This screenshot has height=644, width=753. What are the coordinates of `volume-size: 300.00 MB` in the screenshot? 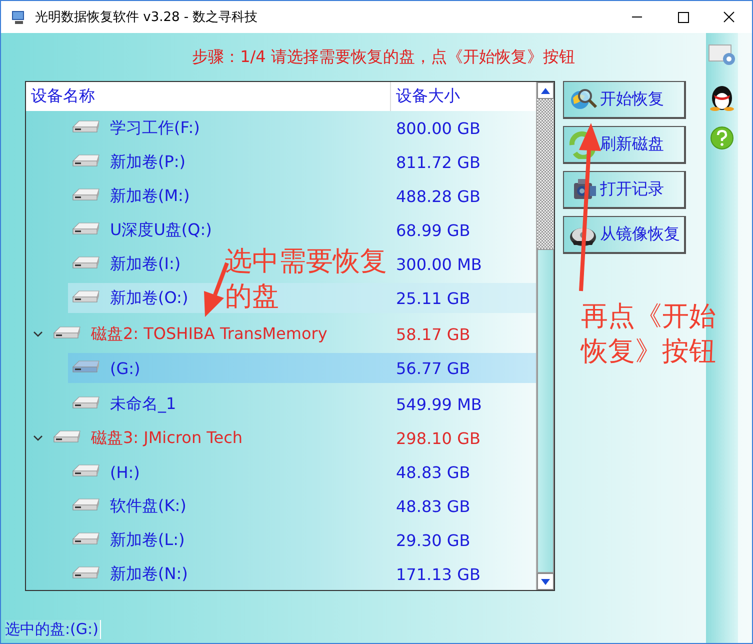 It's located at (439, 265).